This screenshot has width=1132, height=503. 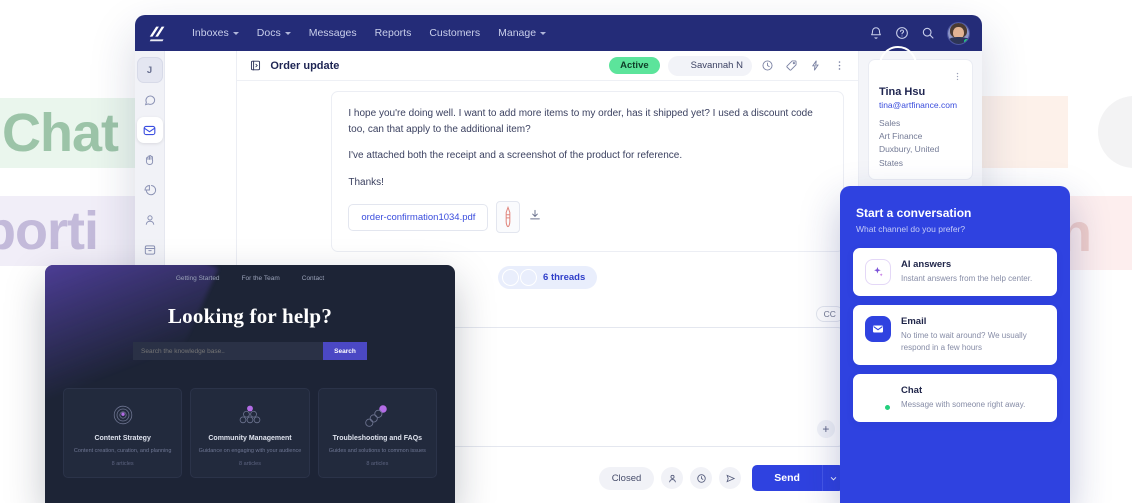 I want to click on sidebar-item-profile: J, so click(x=149, y=70).